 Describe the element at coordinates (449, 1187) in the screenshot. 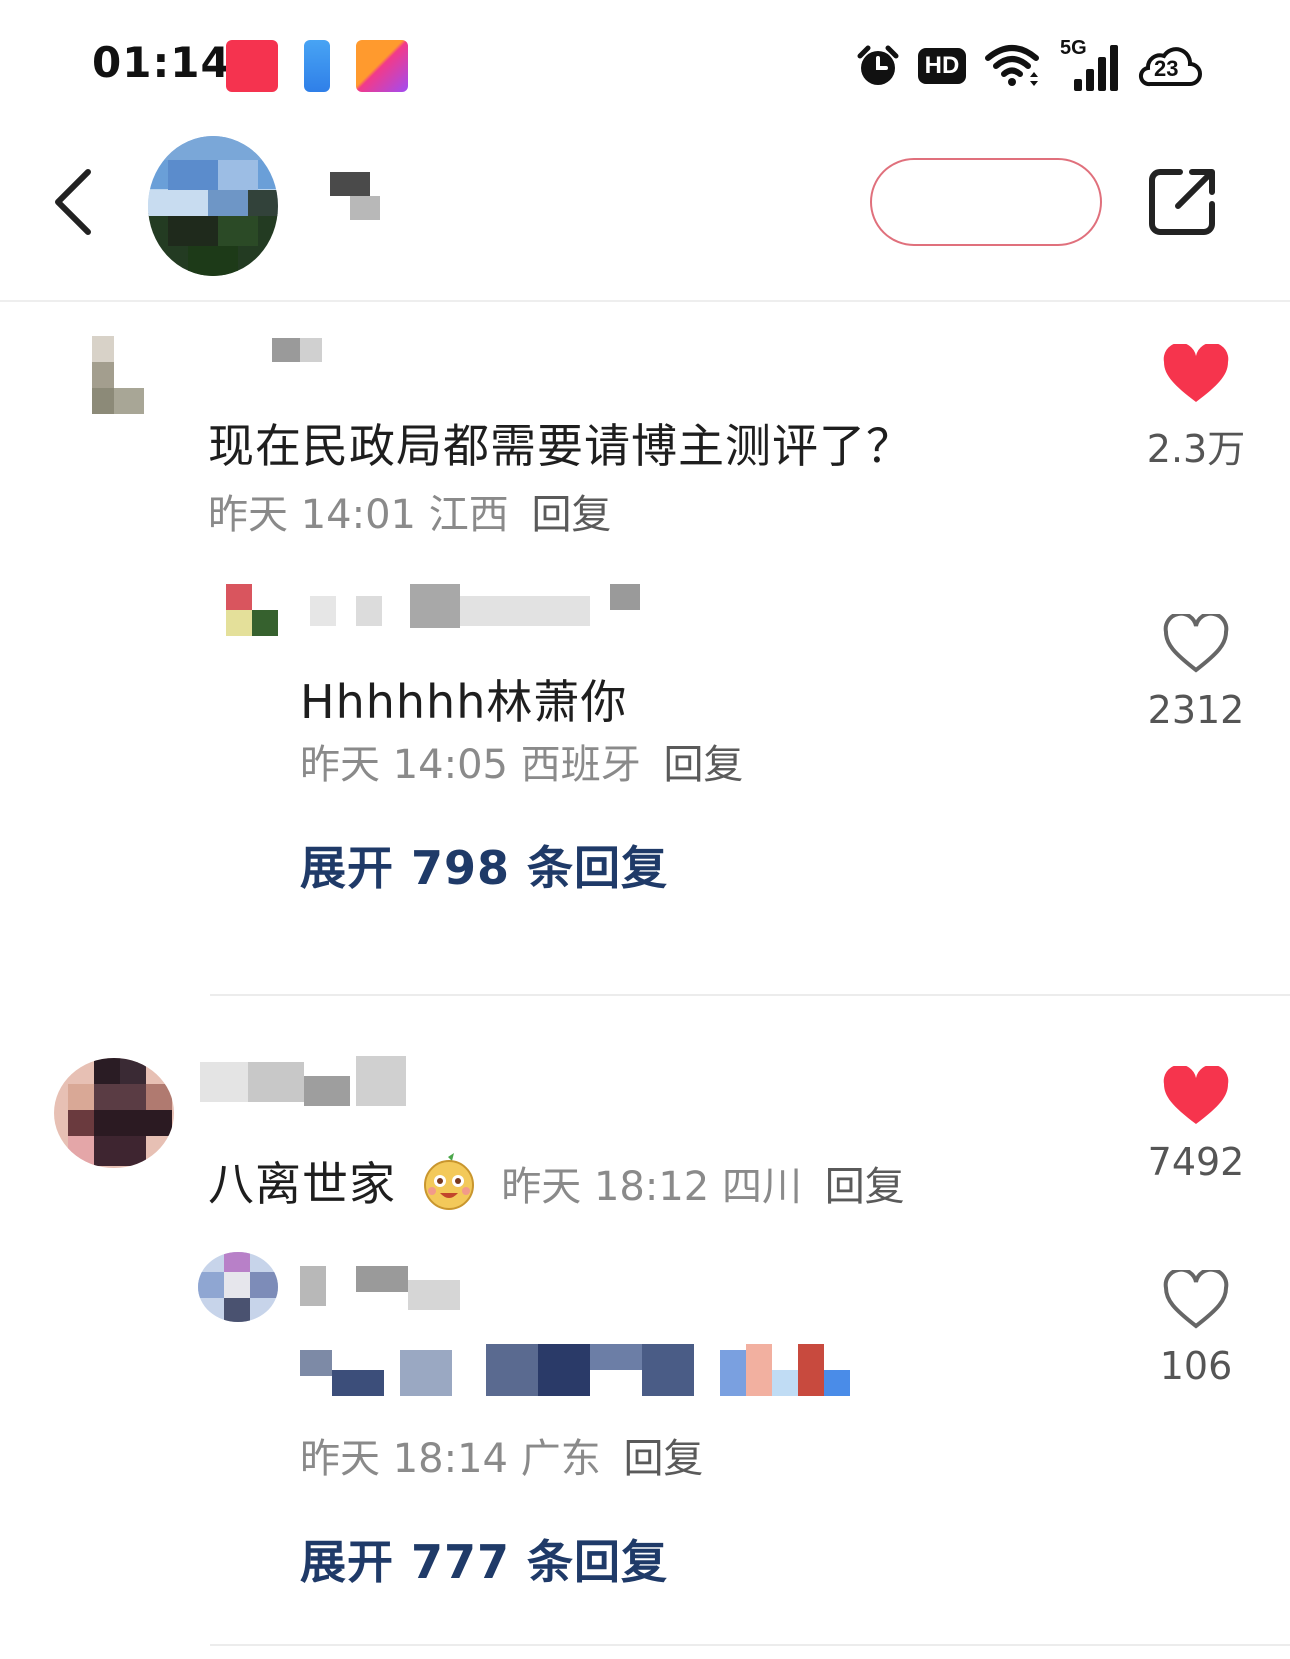

I see `smiling-face-emoji-icon` at that location.